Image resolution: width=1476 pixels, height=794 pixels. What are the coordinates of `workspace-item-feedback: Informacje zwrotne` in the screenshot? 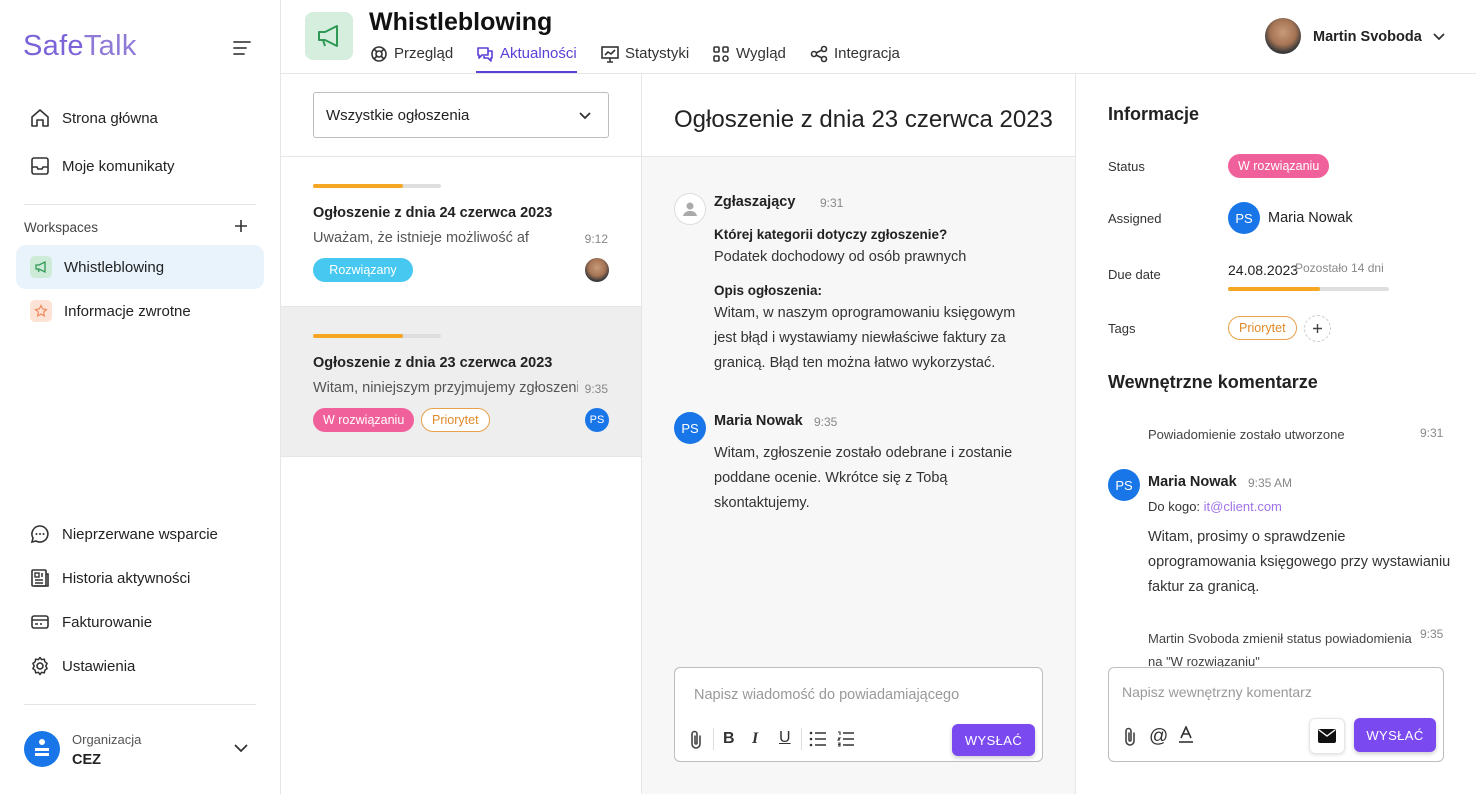 It's located at (140, 311).